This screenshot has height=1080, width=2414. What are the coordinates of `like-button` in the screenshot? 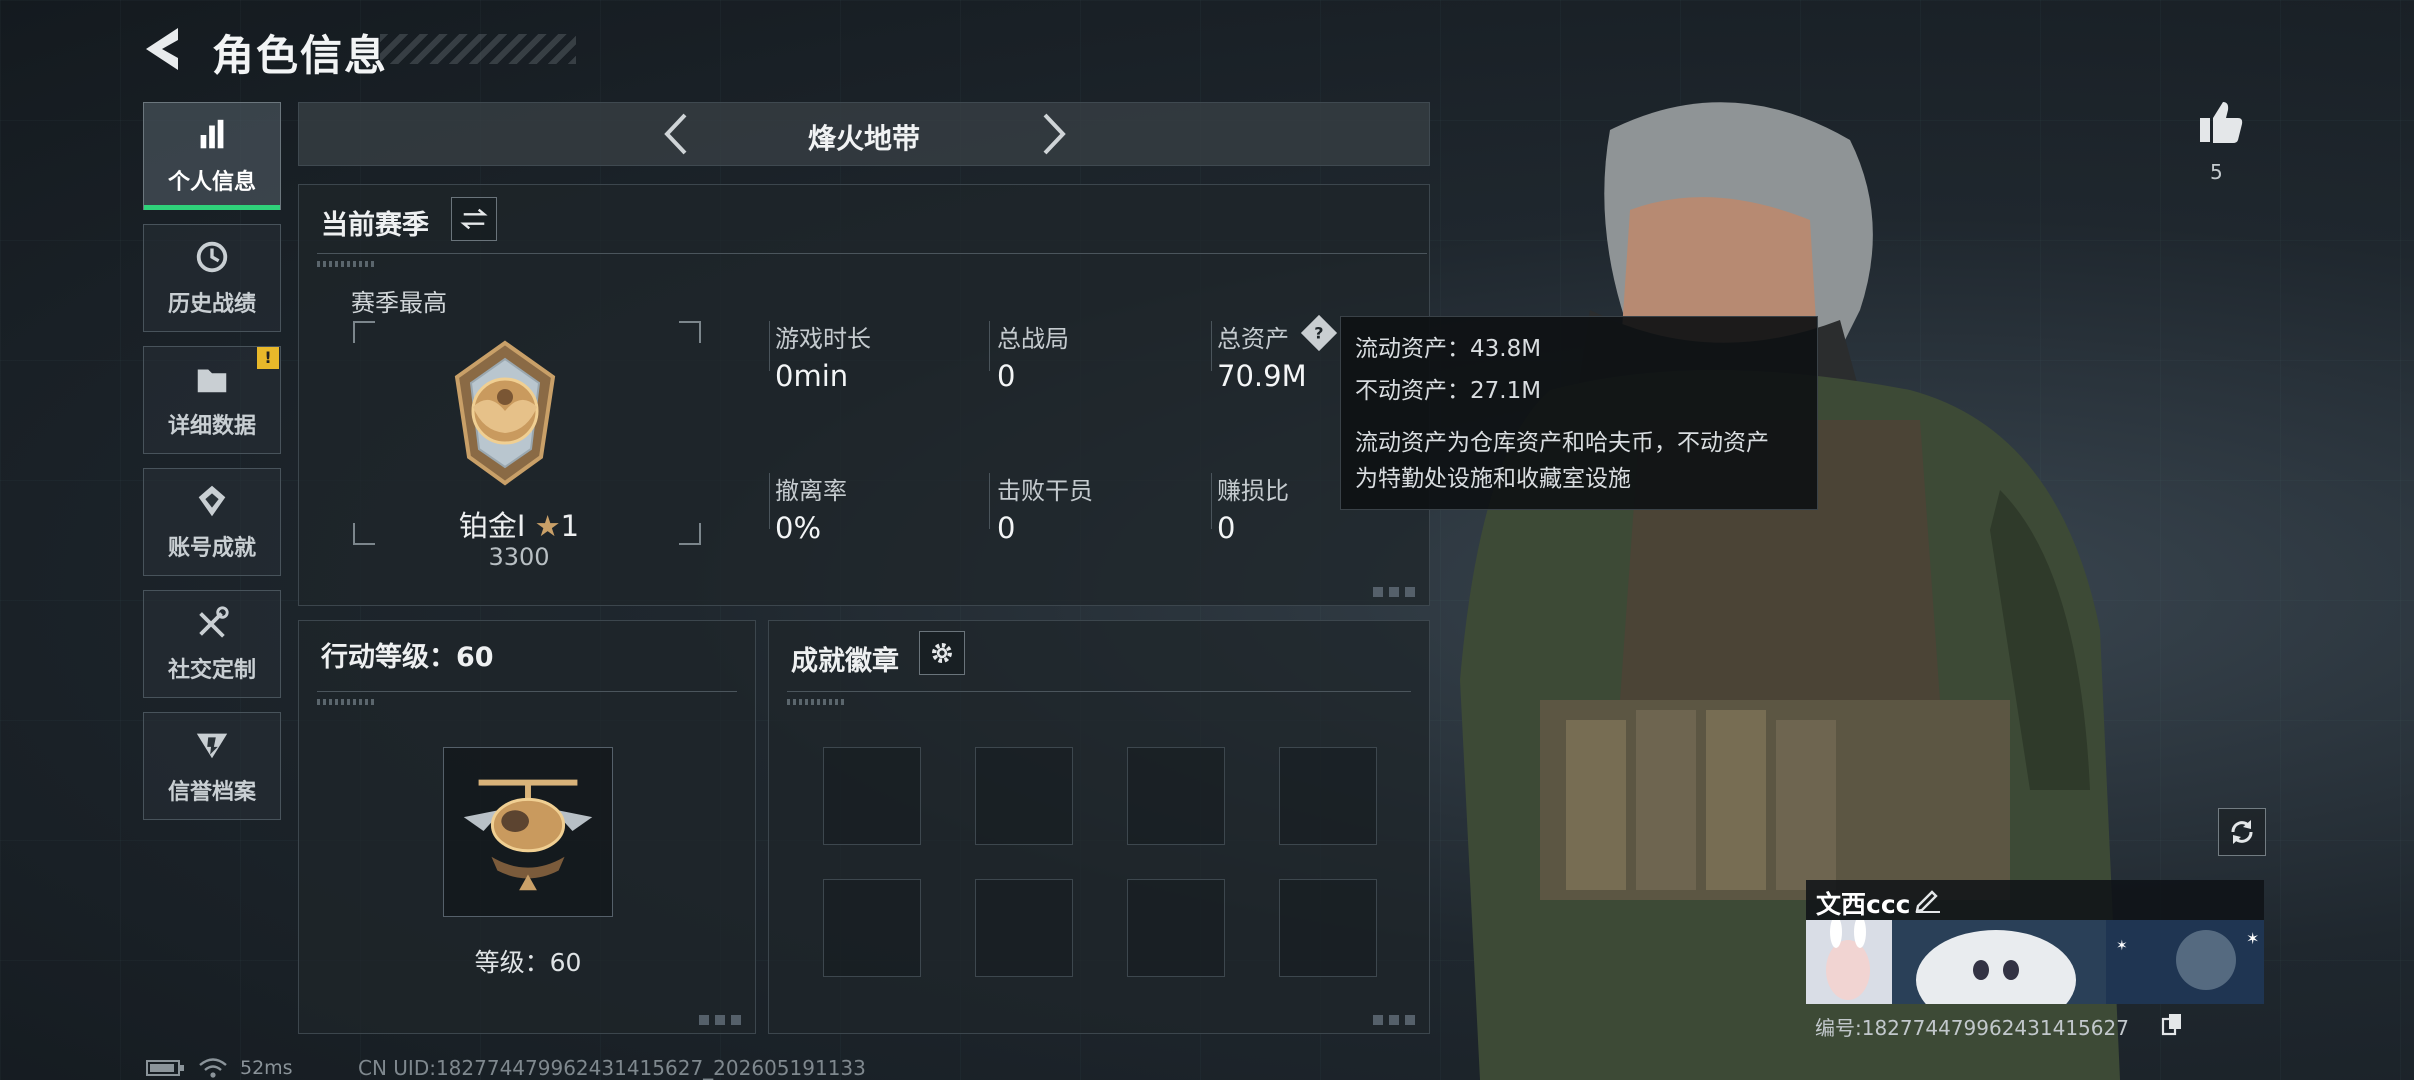 It's located at (2221, 123).